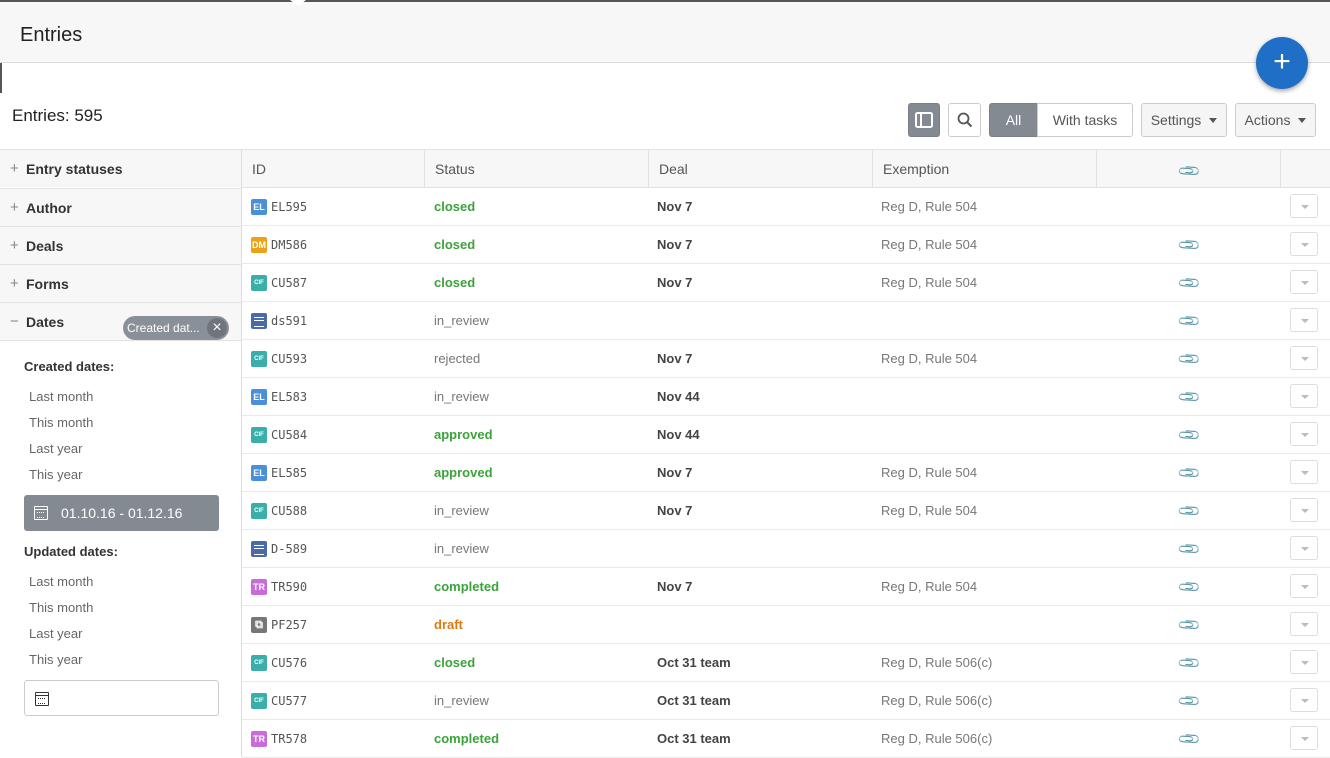  What do you see at coordinates (1282, 63) in the screenshot?
I see `add-entry-button: +` at bounding box center [1282, 63].